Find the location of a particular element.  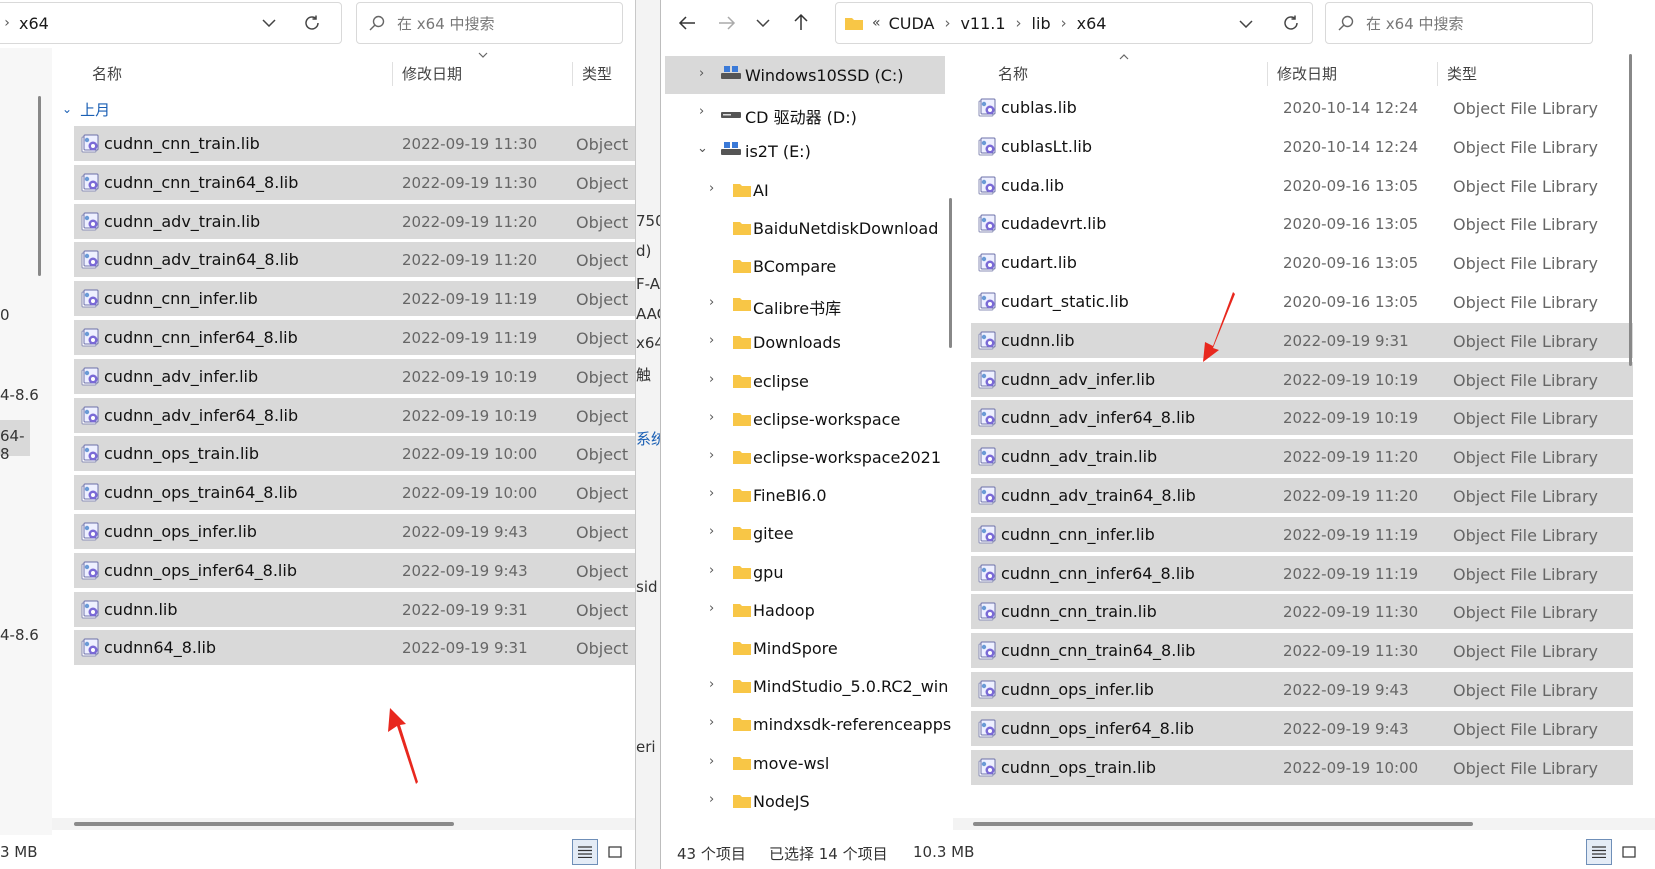

nav-tree-item: › eclipse-workspace2021 is located at coordinates (805, 457).